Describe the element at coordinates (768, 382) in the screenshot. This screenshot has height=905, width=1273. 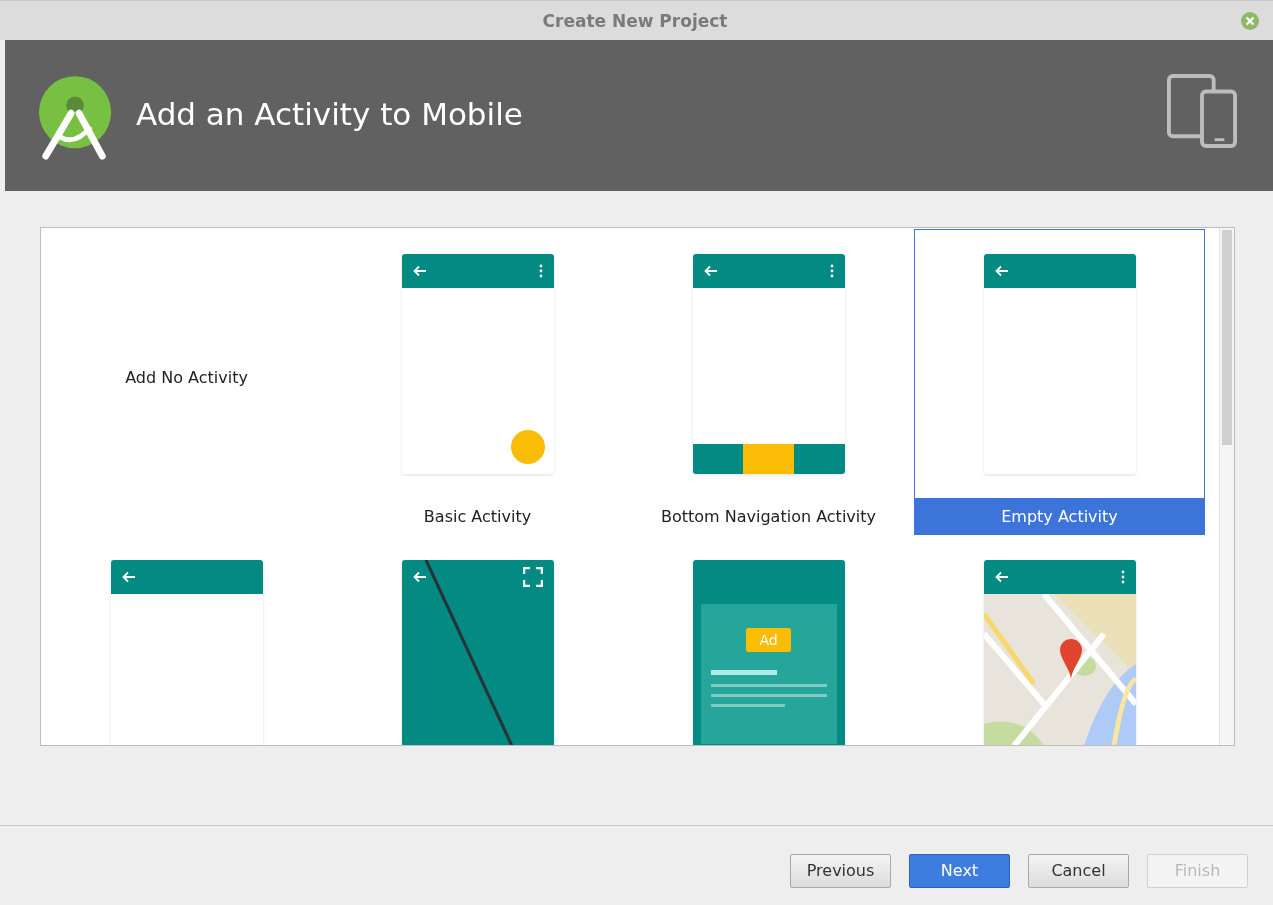
I see `template-tile: Bottom Navigation Activity` at that location.